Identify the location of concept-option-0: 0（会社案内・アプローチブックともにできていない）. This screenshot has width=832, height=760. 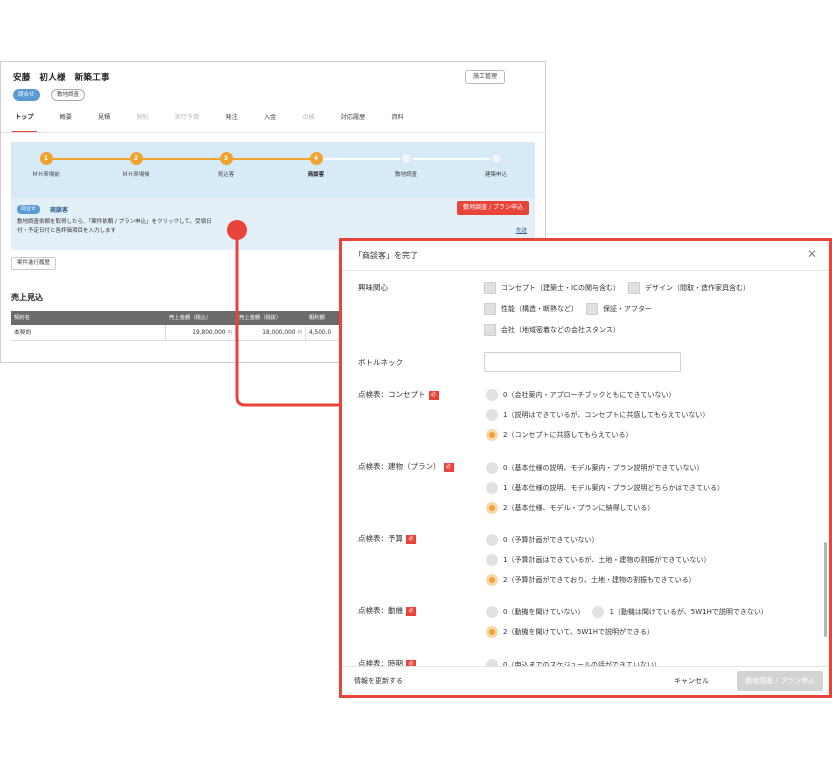
(580, 395).